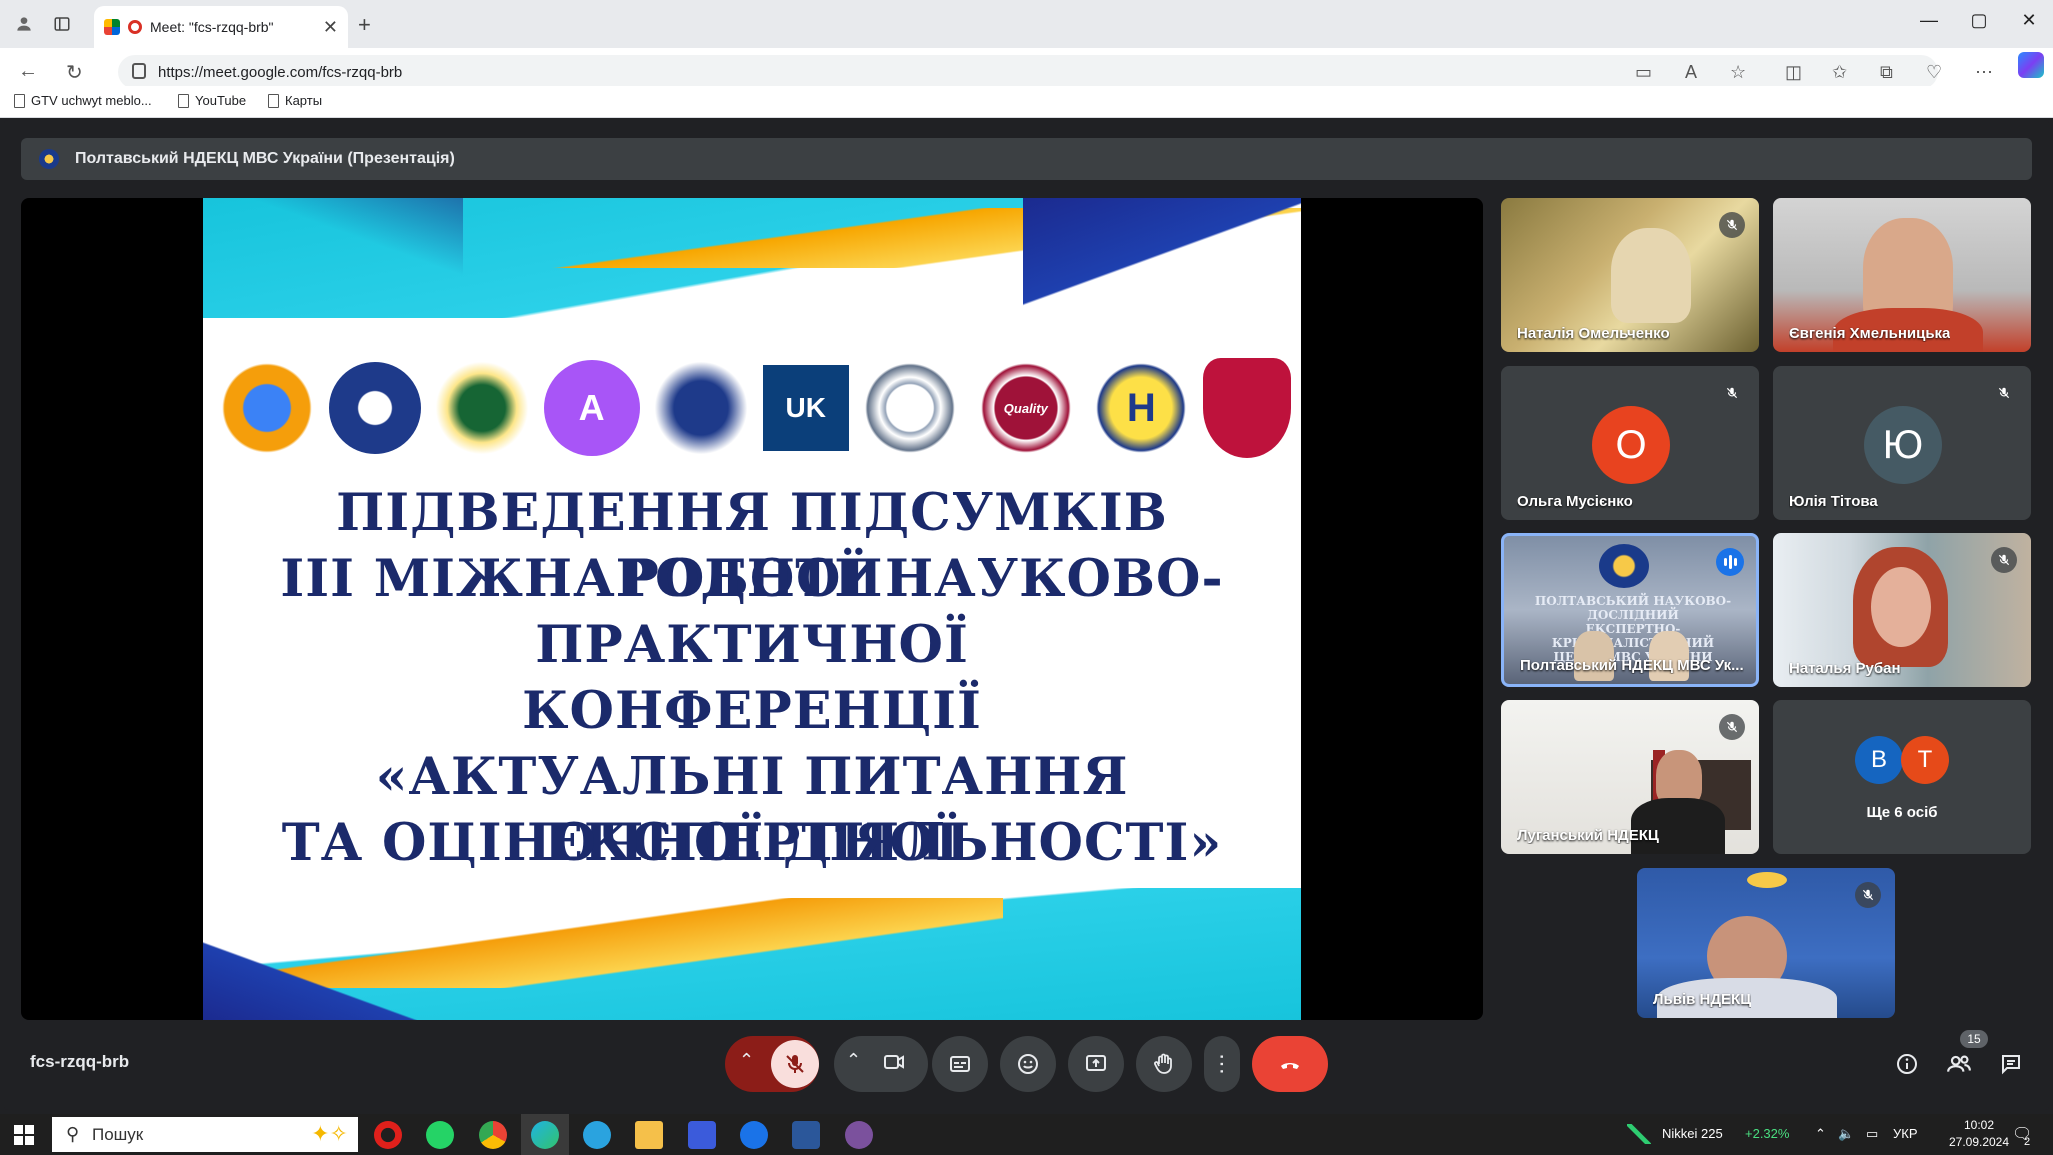  I want to click on reload-icon: ↻, so click(74, 72).